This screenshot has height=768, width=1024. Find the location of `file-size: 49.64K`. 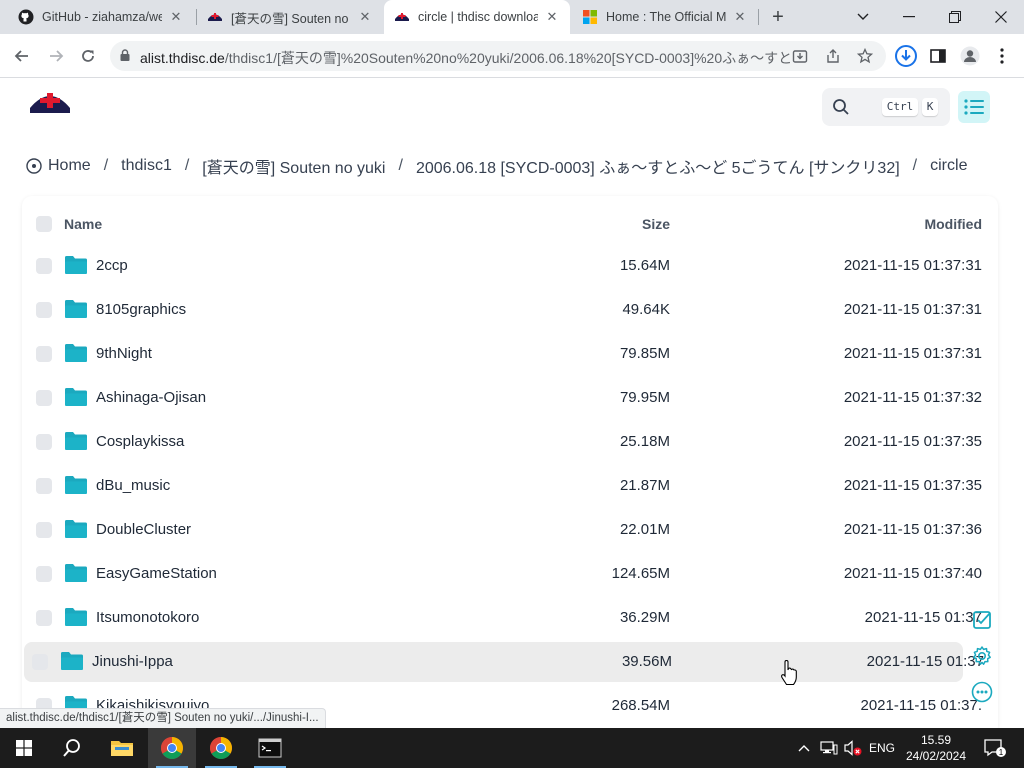

file-size: 49.64K is located at coordinates (646, 309).